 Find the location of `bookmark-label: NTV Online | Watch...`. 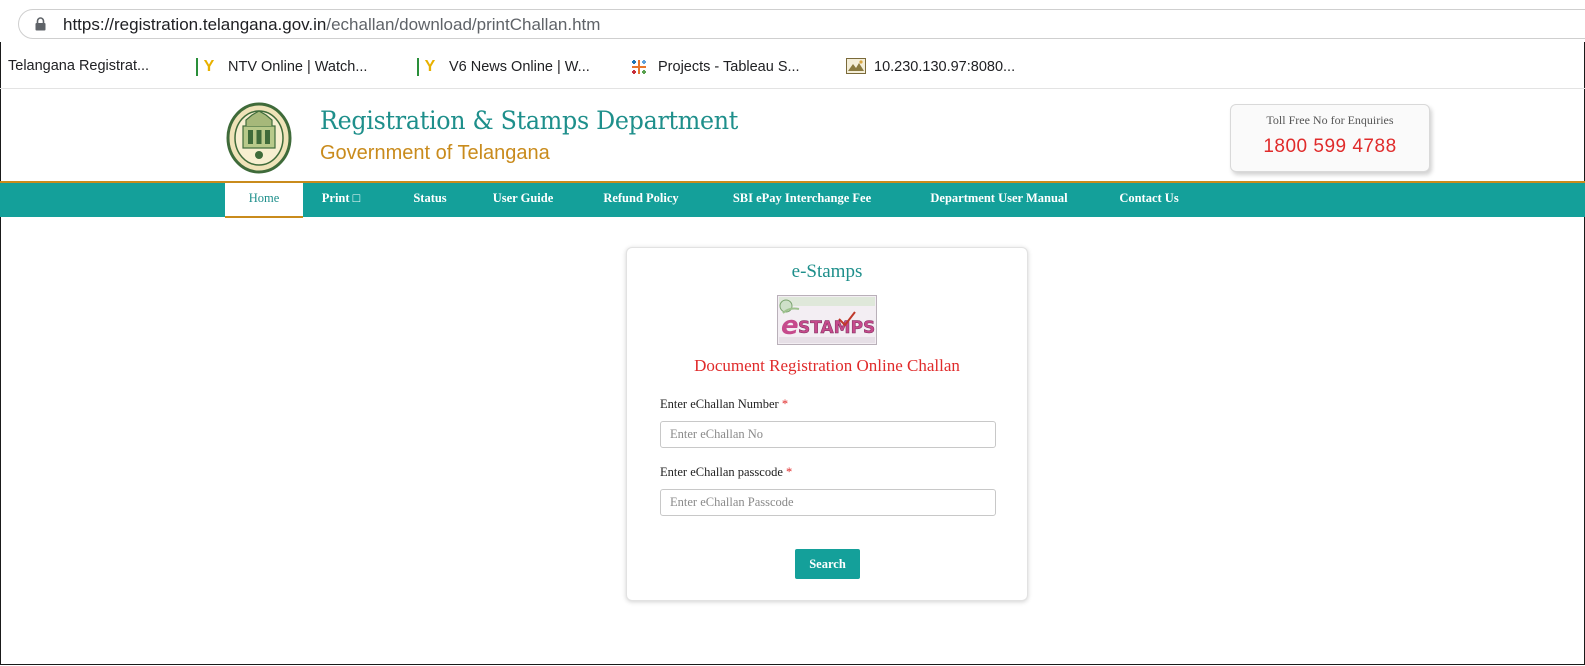

bookmark-label: NTV Online | Watch... is located at coordinates (298, 67).